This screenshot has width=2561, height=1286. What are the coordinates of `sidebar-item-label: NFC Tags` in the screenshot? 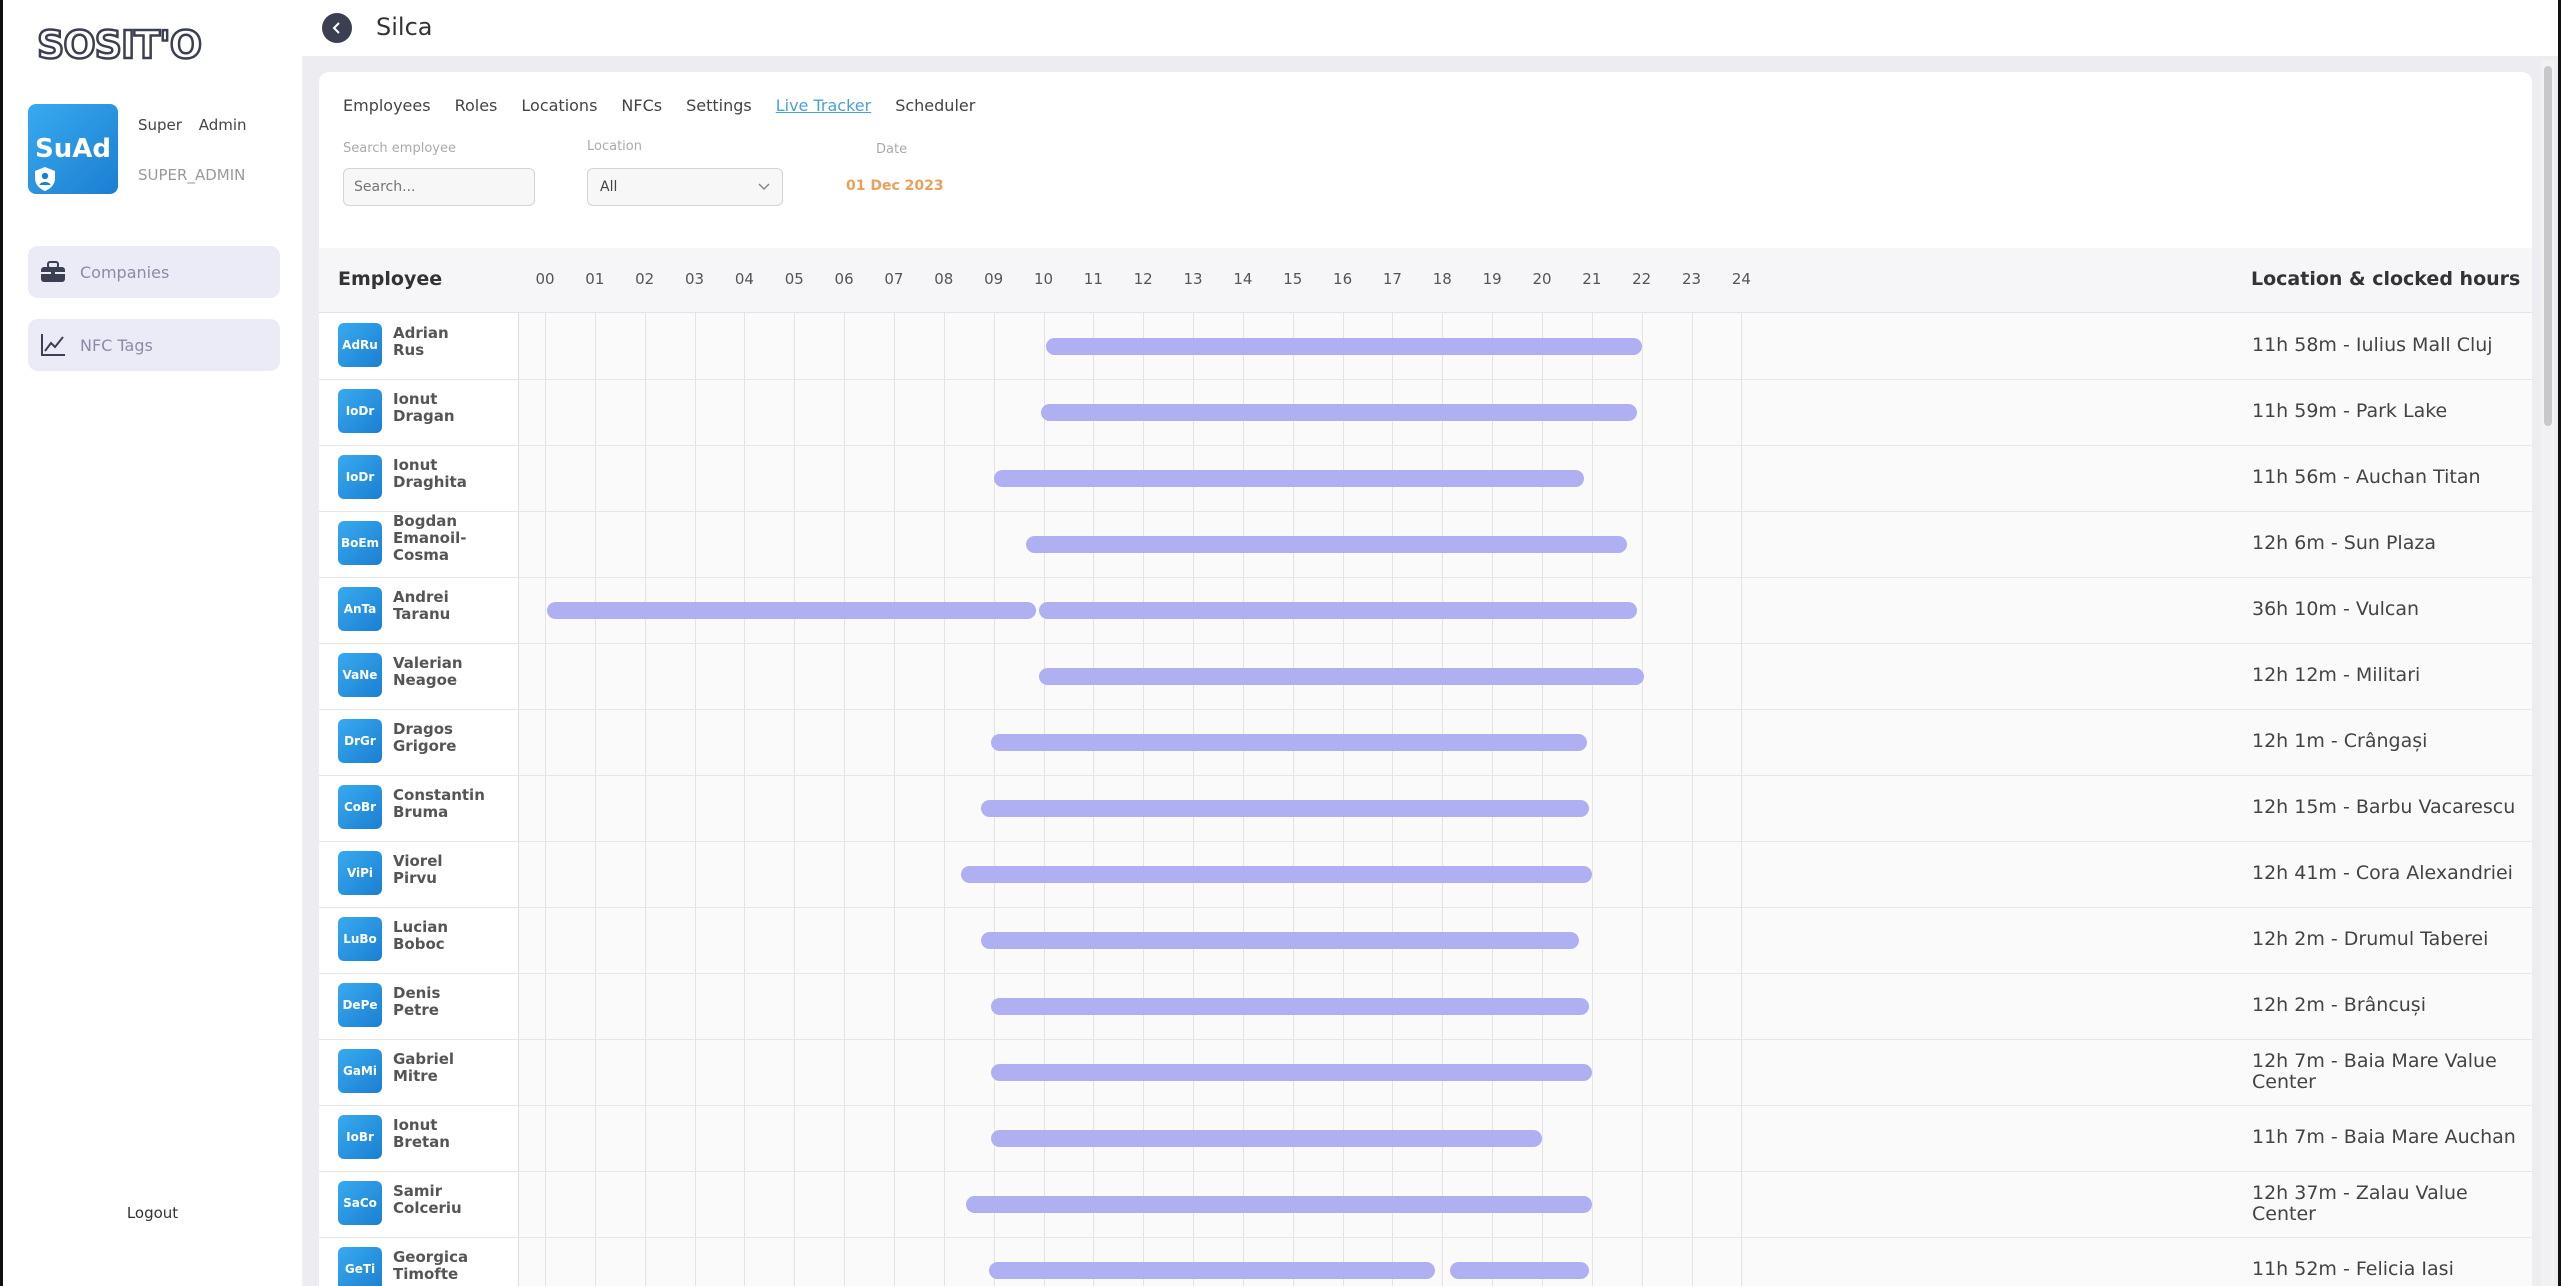 It's located at (116, 345).